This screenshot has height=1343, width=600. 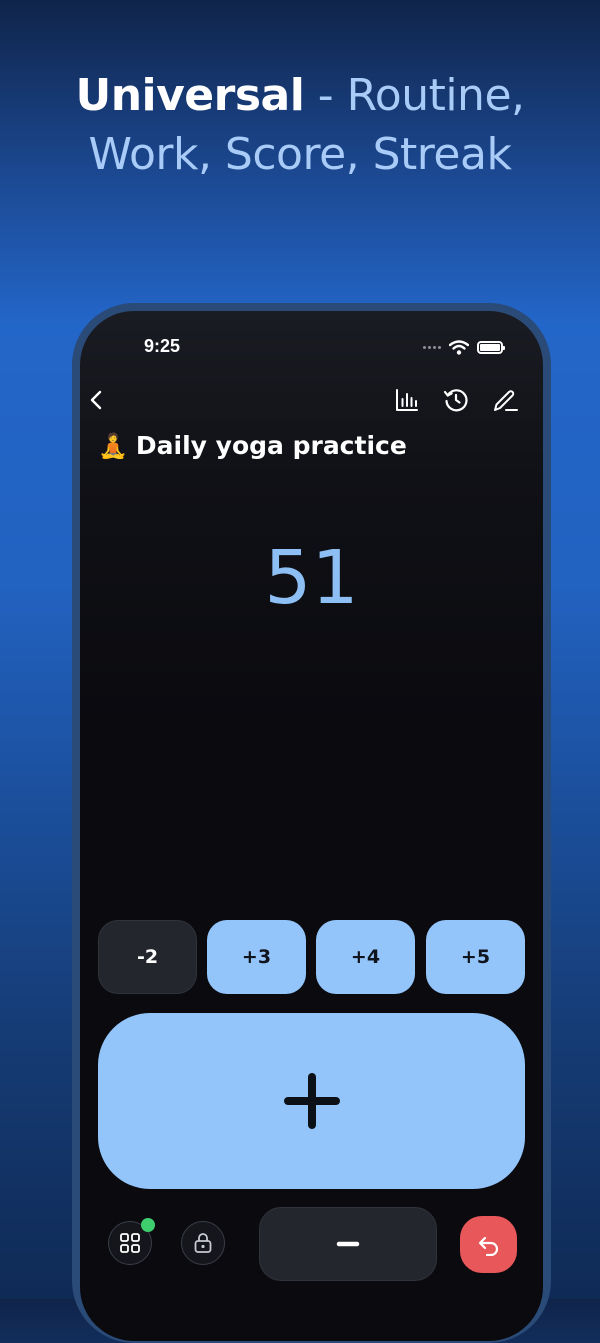 I want to click on undo-icon, so click(x=488, y=1246).